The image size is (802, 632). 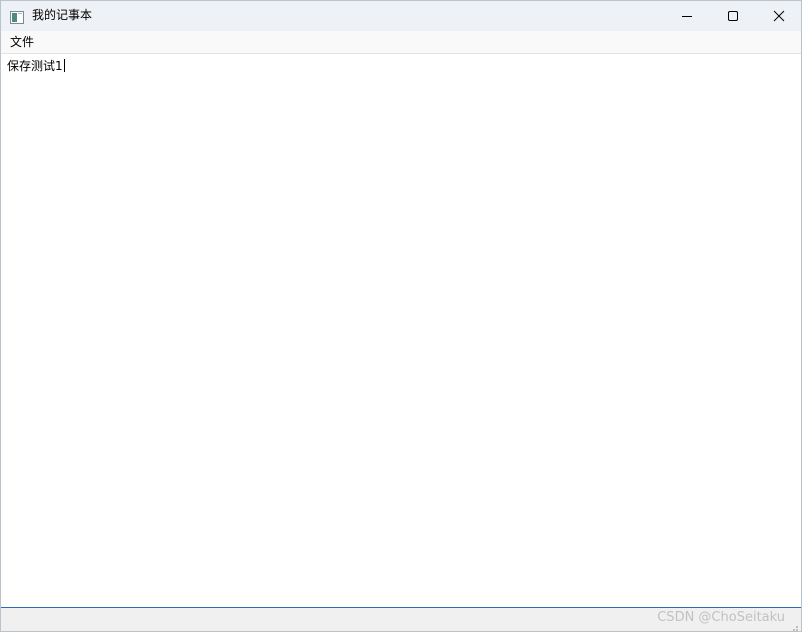 I want to click on editor-text-value: 保存测试1, so click(x=35, y=66).